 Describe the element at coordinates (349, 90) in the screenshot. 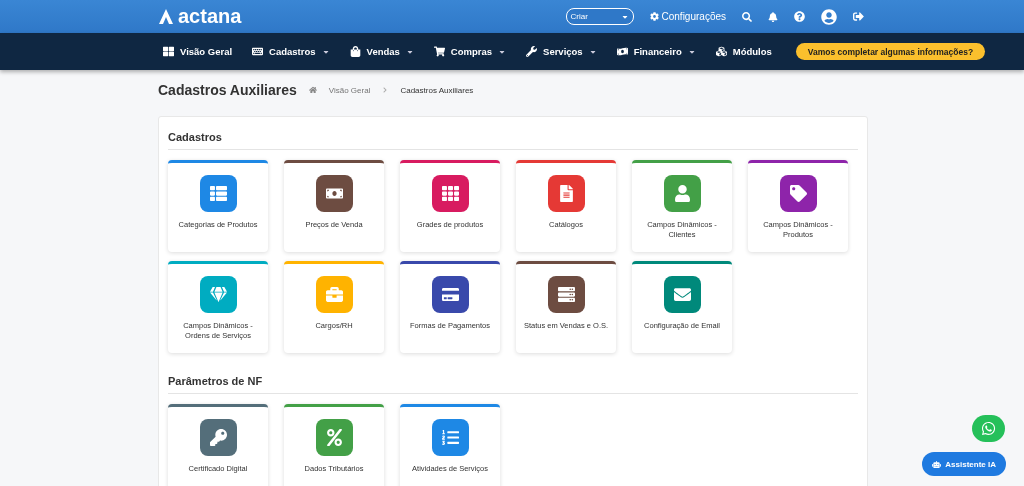

I see `breadcrumb-item: Visão Geral` at that location.